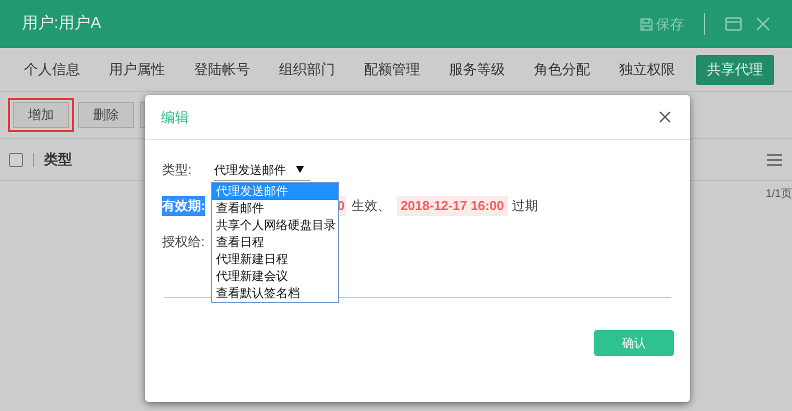 Image resolution: width=792 pixels, height=411 pixels. What do you see at coordinates (183, 242) in the screenshot?
I see `field-label: 授权给:` at bounding box center [183, 242].